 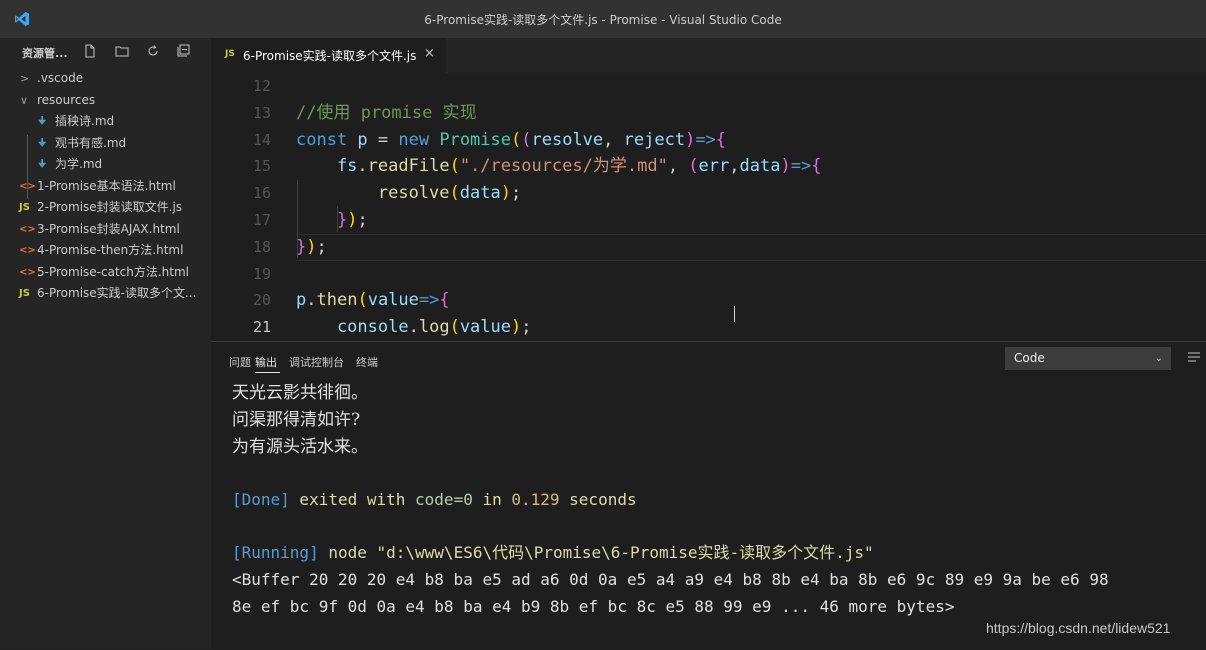 I want to click on tree-item-md: 🠋 观书有感.md, so click(x=105, y=144).